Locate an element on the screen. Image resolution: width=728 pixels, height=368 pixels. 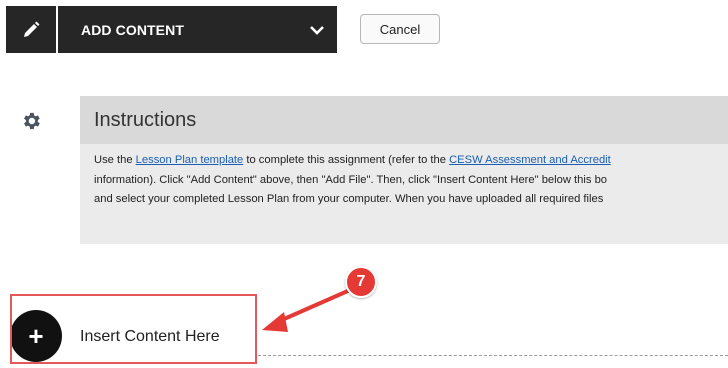
edit-button is located at coordinates (31, 29).